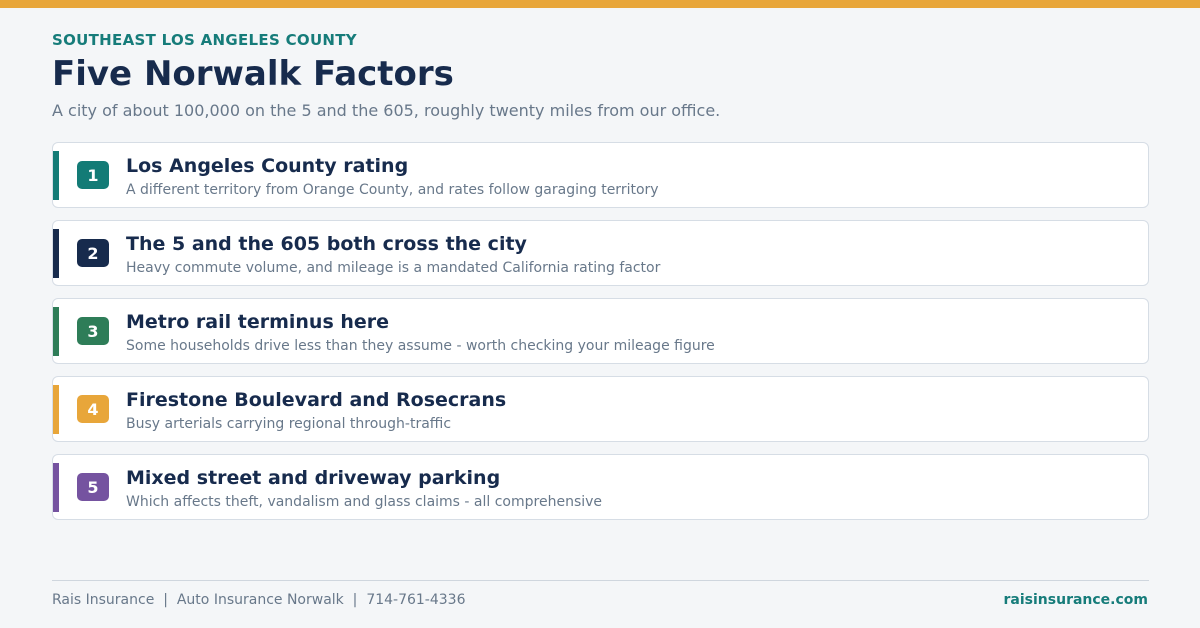  I want to click on footer-brand: Rais Insurance, so click(103, 600).